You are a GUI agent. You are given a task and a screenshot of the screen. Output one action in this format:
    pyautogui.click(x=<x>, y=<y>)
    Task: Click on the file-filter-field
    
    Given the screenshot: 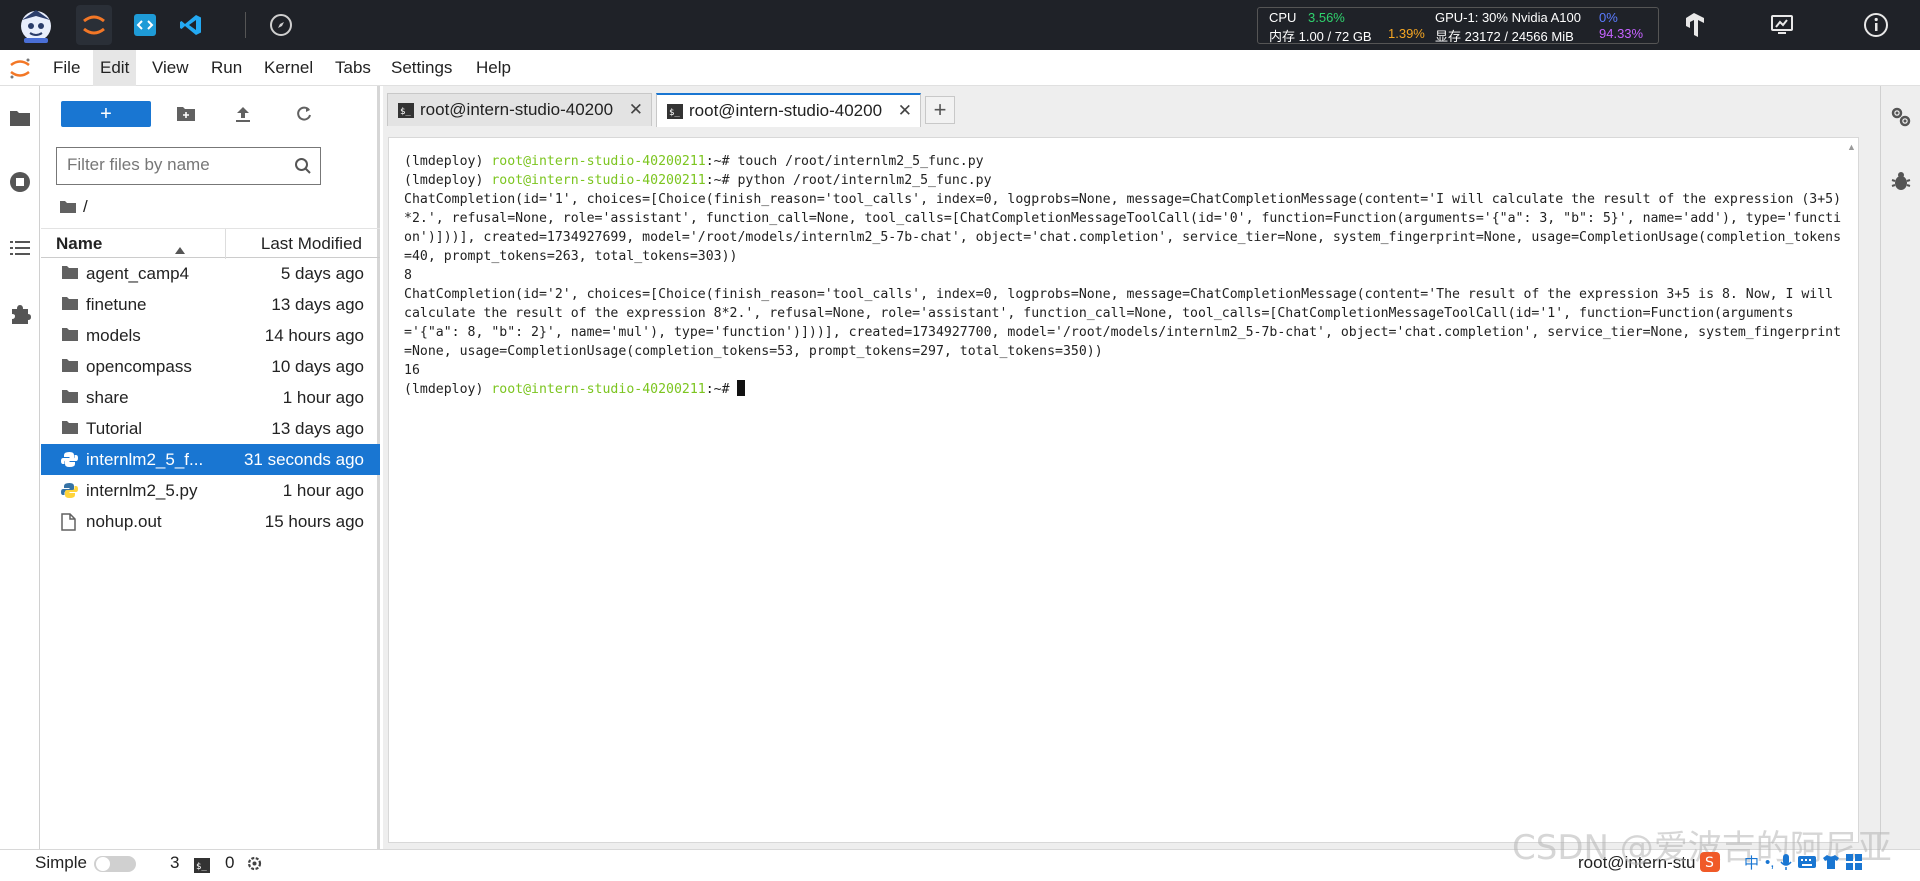 What is the action you would take?
    pyautogui.click(x=188, y=166)
    